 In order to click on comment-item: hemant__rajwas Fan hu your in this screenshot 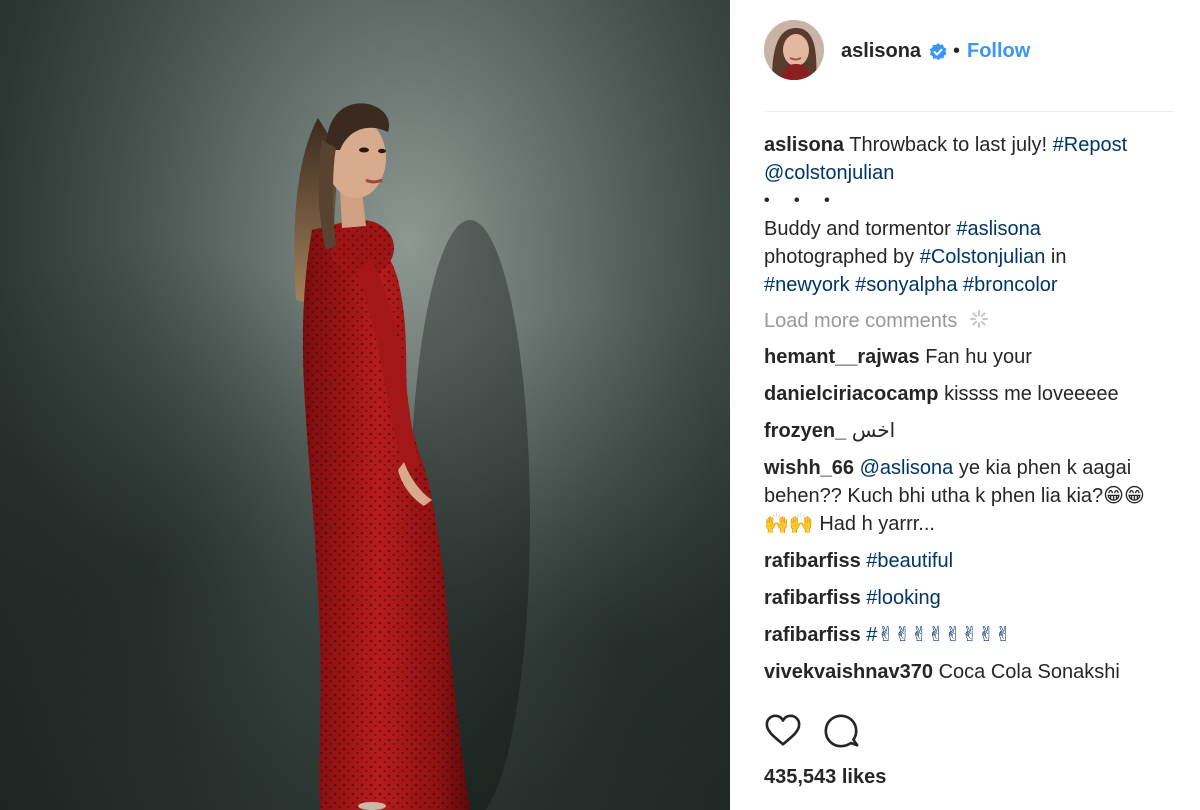, I will do `click(964, 357)`.